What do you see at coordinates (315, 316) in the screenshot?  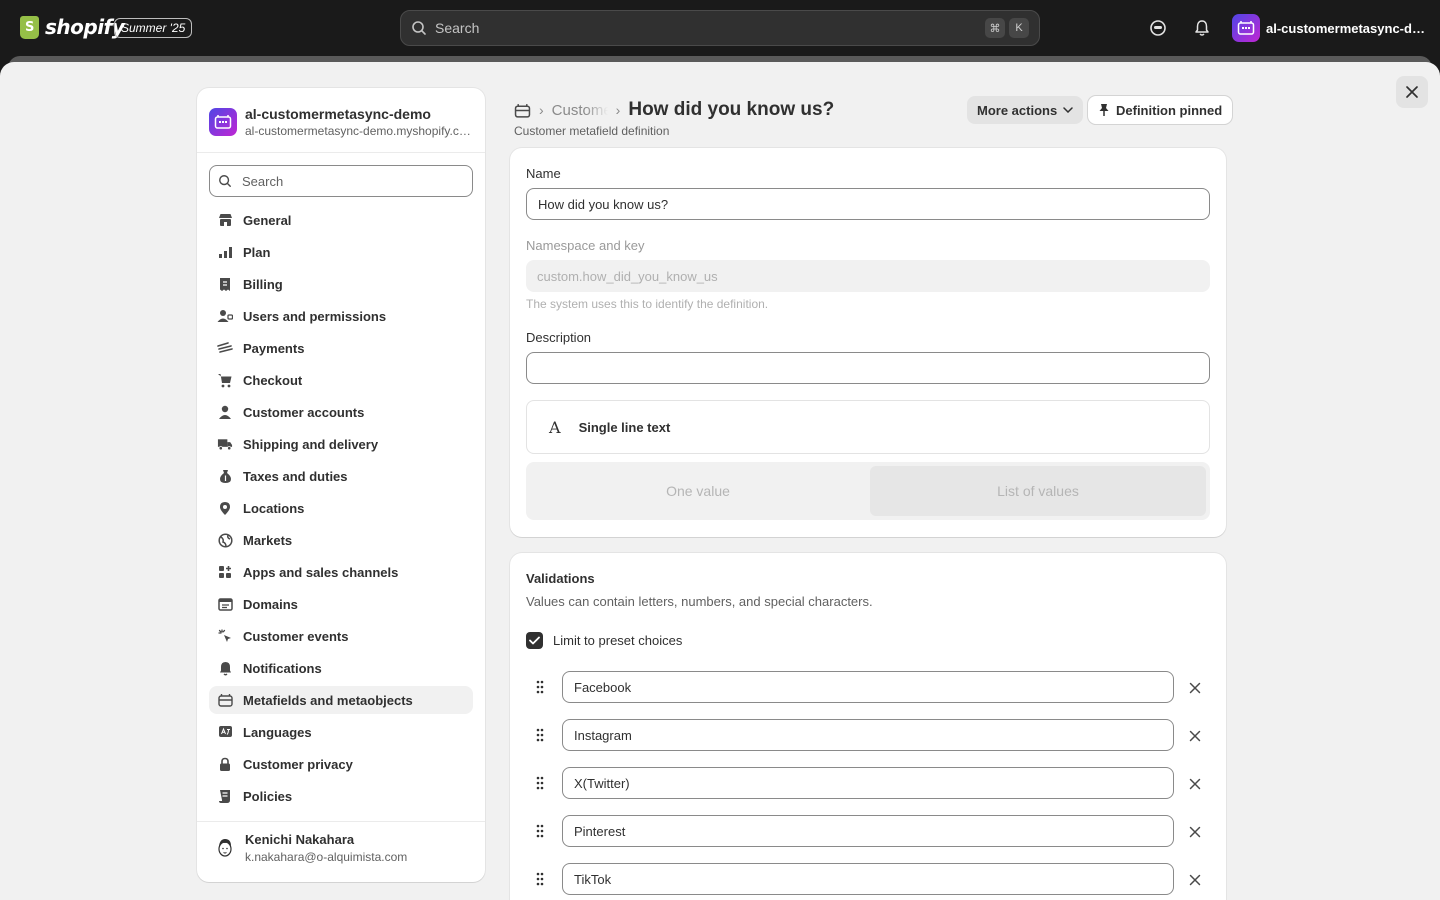 I see `sidebar-item-label: Users and permissions` at bounding box center [315, 316].